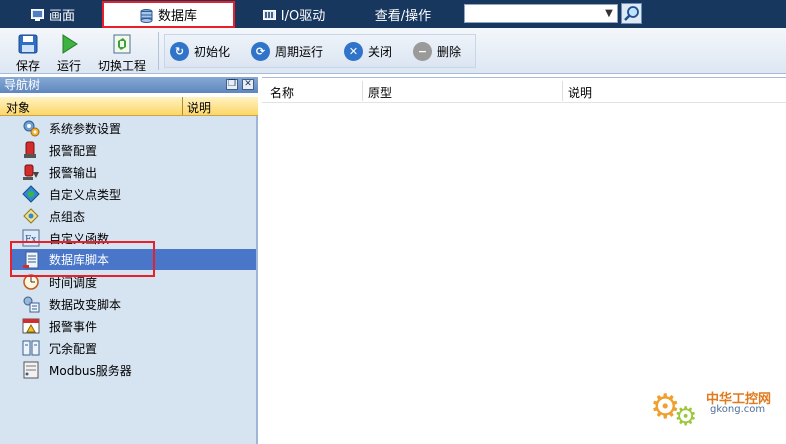 The width and height of the screenshot is (786, 444). What do you see at coordinates (282, 92) in the screenshot?
I see `header-name: 名称` at bounding box center [282, 92].